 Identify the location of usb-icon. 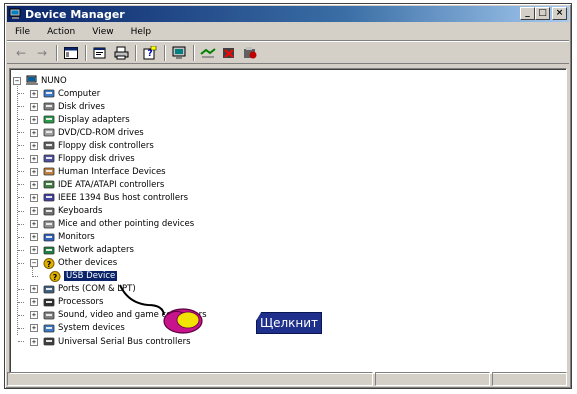
(49, 341).